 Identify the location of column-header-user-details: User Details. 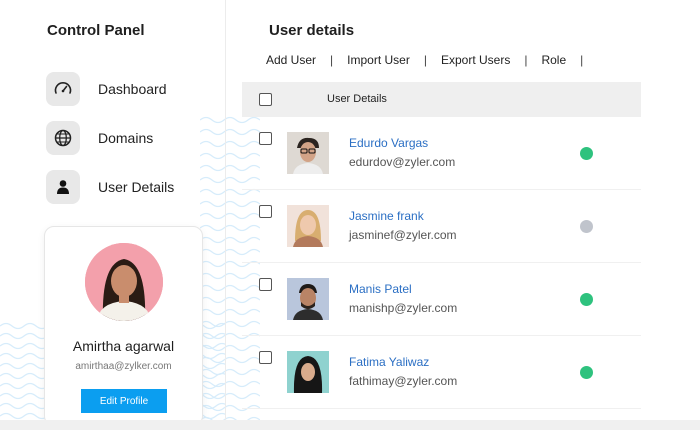
(357, 99).